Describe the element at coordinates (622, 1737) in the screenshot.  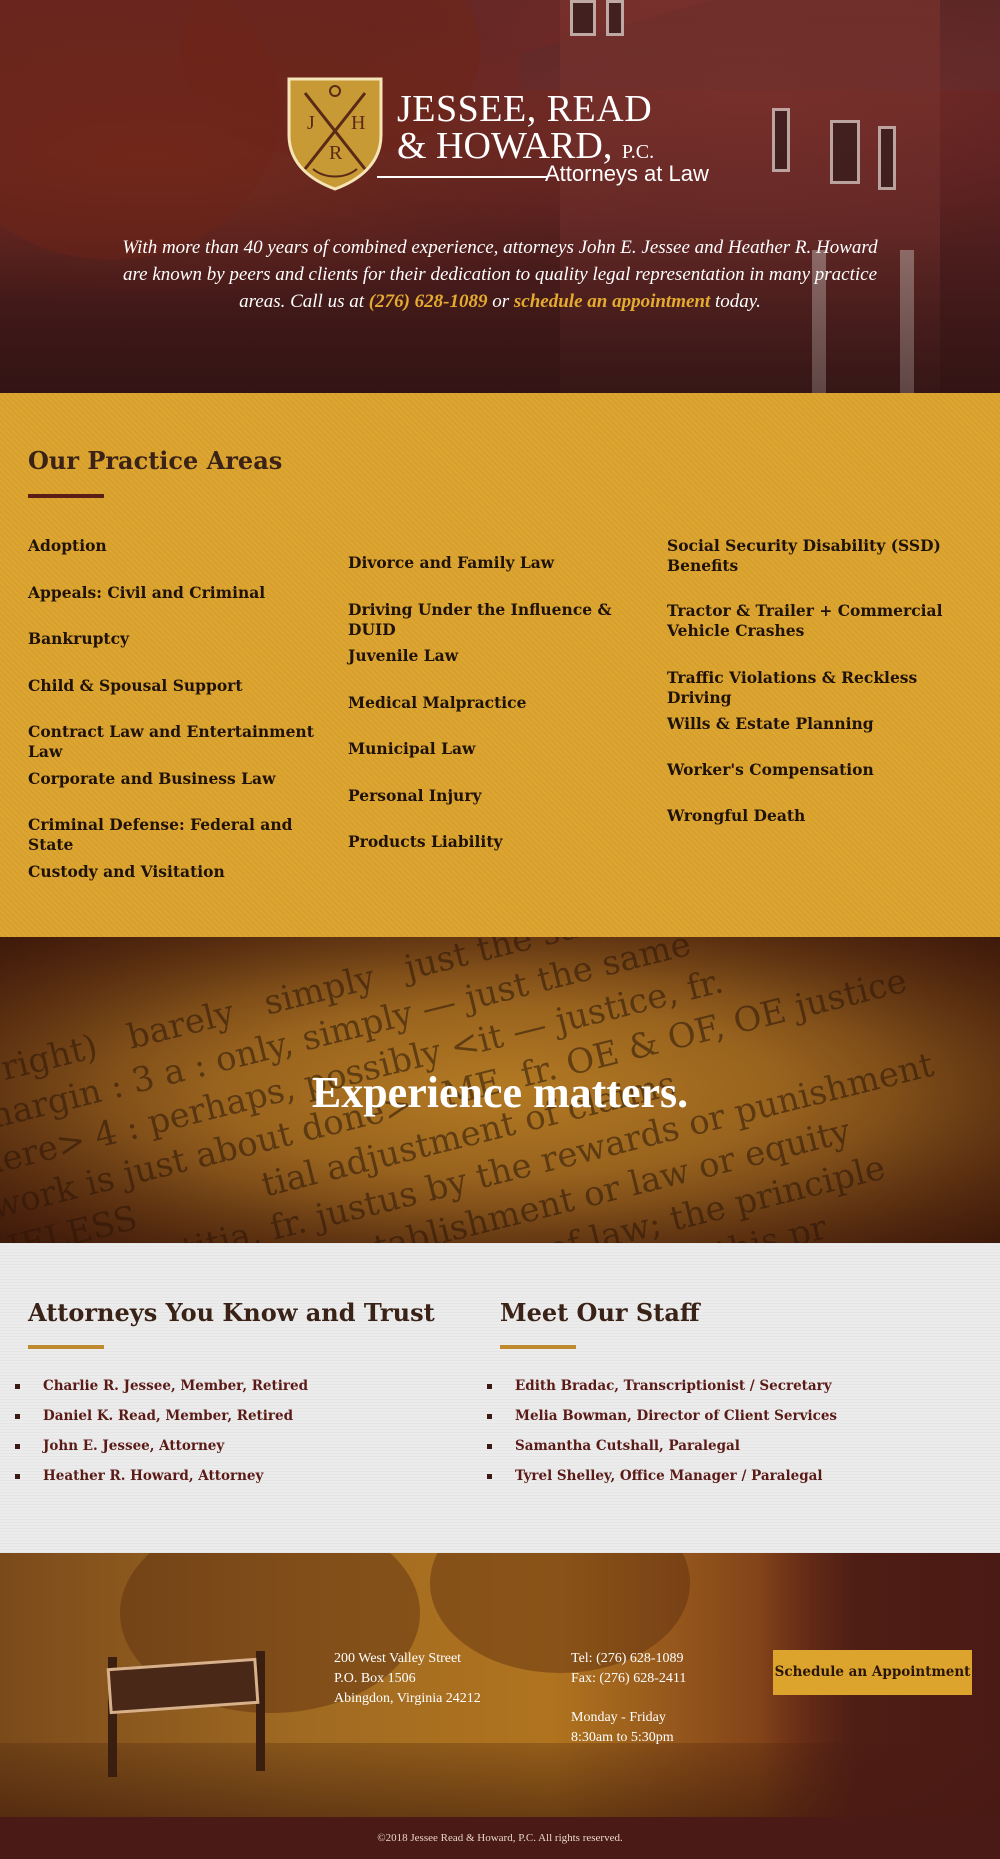
I see `hours-times: 8:30am to 5:30pm` at that location.